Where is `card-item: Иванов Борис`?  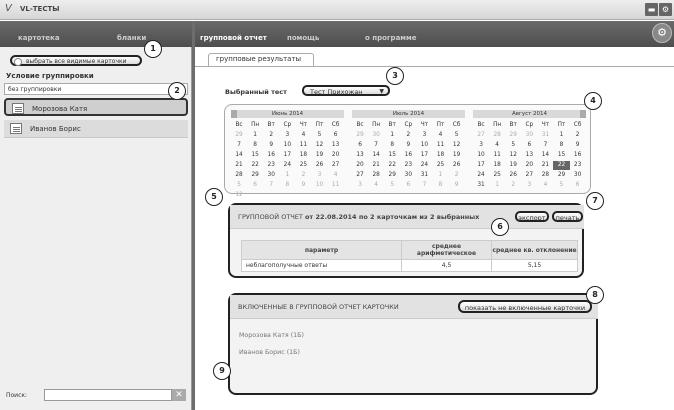
card-item: Иванов Борис is located at coordinates (96, 129).